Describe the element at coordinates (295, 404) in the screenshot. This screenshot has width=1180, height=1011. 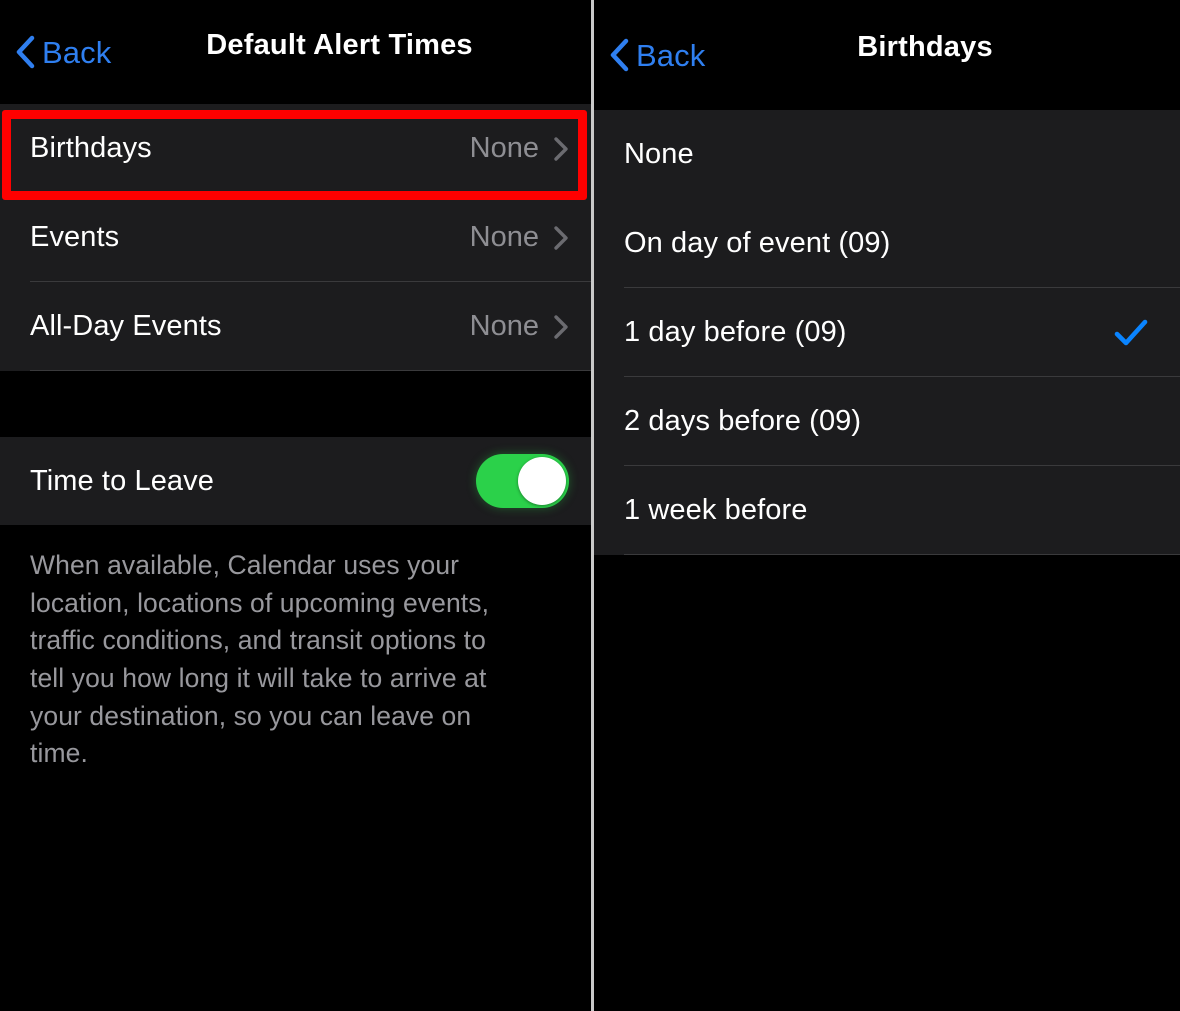
I see `section-gap` at that location.